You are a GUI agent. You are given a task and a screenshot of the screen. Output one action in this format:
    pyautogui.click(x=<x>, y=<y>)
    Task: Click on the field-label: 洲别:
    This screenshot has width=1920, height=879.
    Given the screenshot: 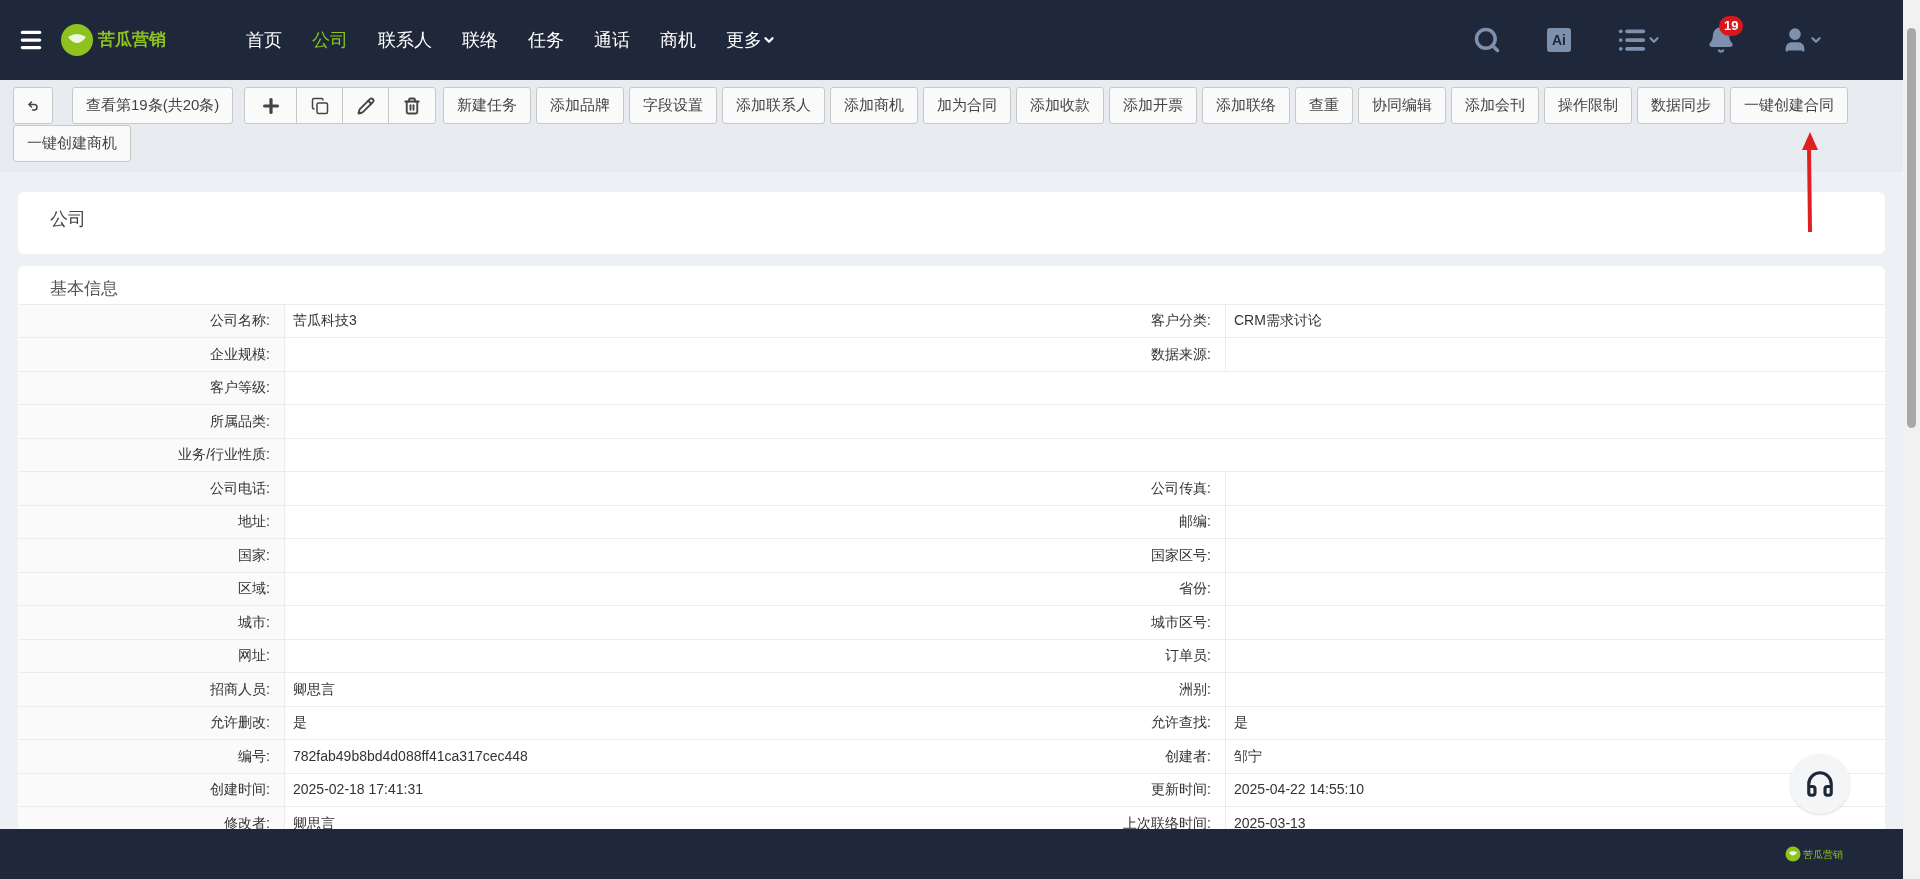 What is the action you would take?
    pyautogui.click(x=1195, y=689)
    